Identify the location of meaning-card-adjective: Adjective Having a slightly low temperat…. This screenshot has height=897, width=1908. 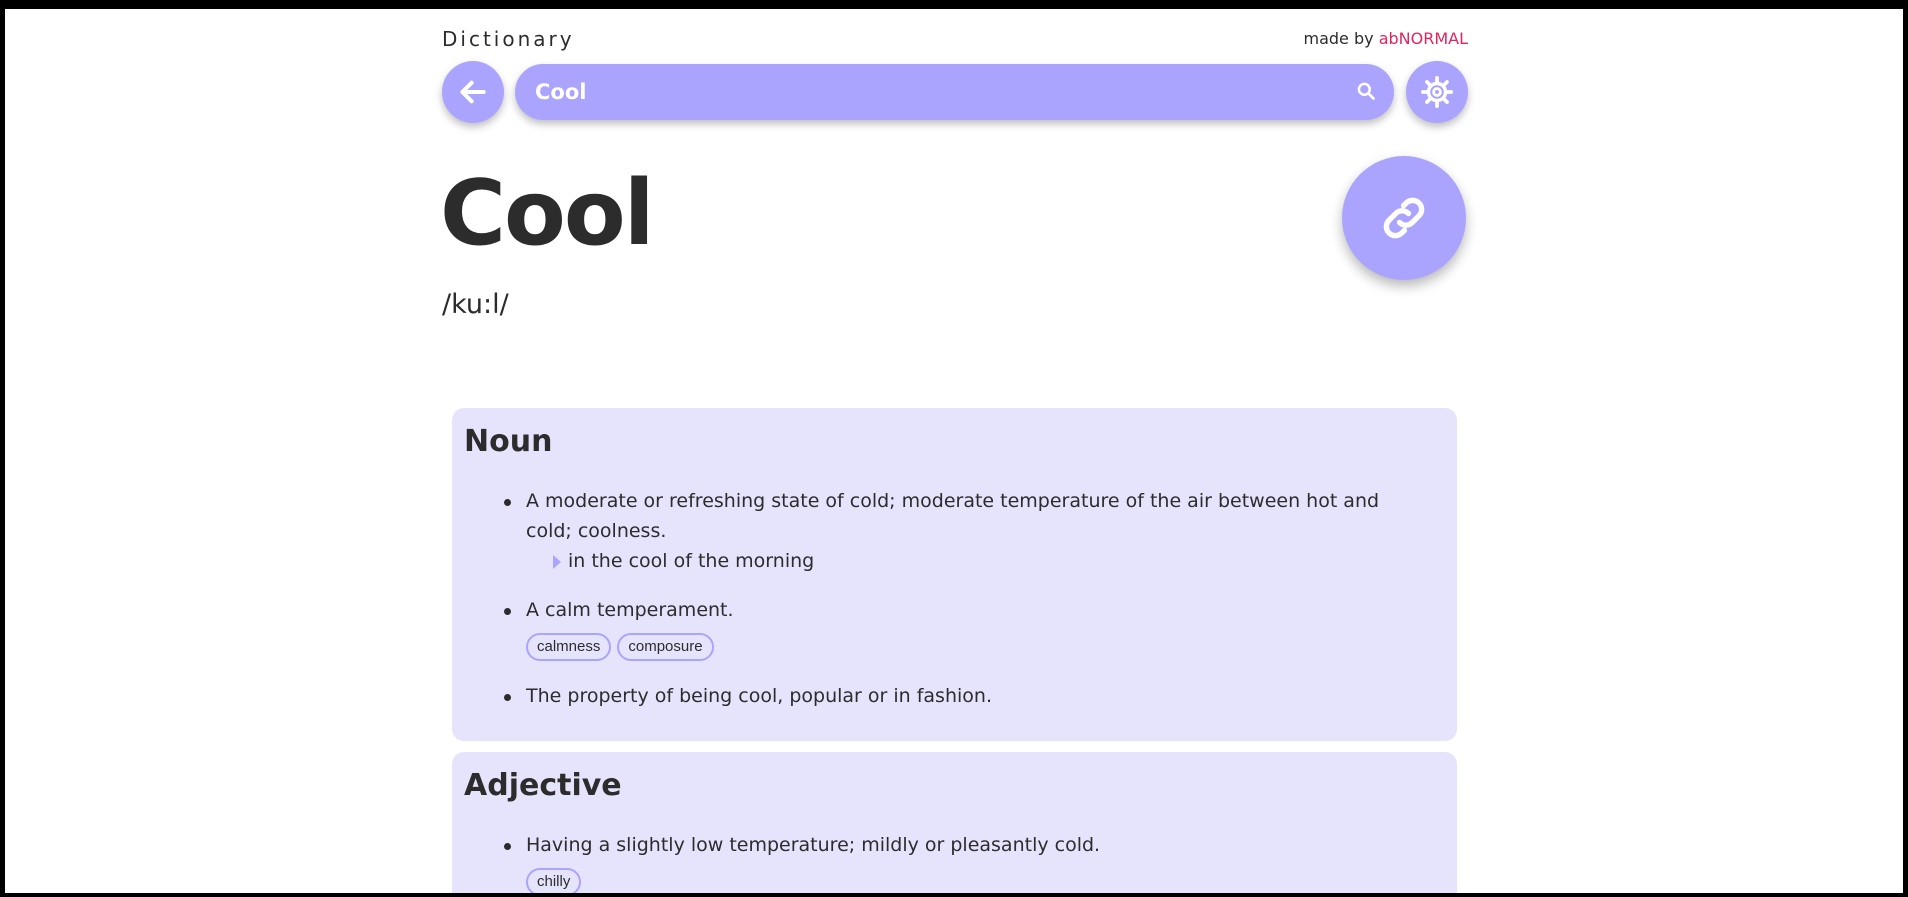
(954, 822).